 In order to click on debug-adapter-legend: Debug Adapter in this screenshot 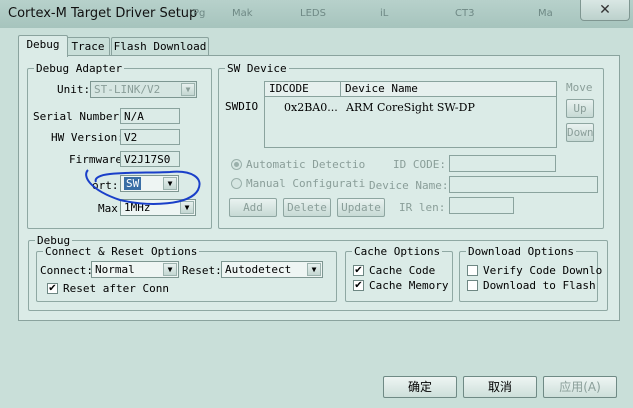, I will do `click(79, 68)`.